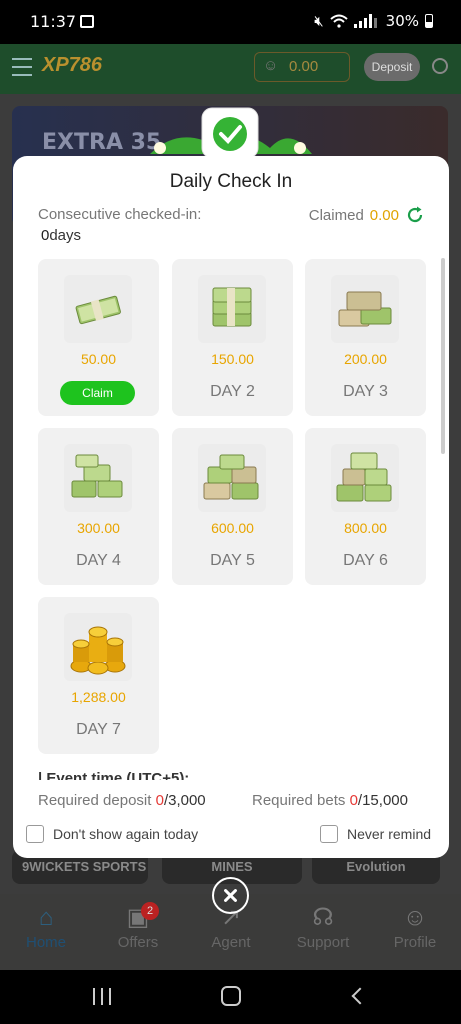 The width and height of the screenshot is (461, 1024). I want to click on never-remind-label: Never remind, so click(389, 834).